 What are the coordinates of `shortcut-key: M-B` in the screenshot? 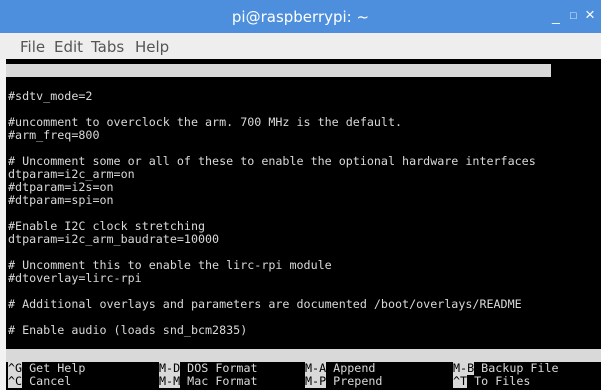 It's located at (464, 368).